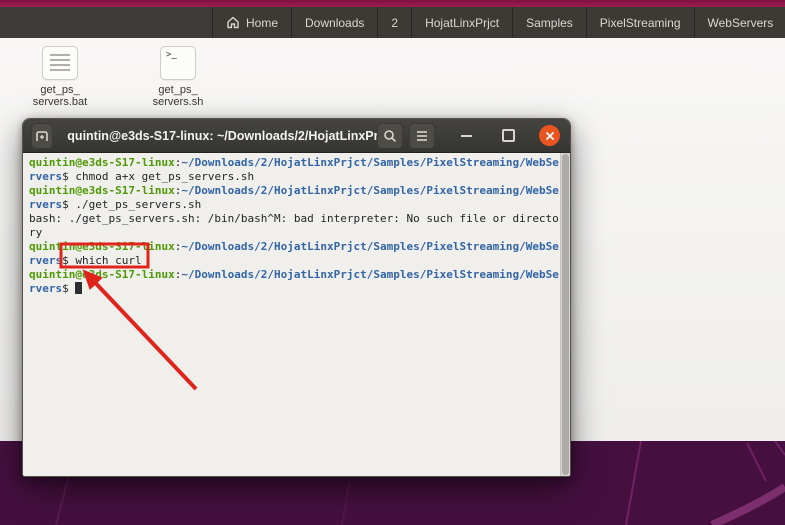 This screenshot has height=525, width=785. I want to click on path-item-downloads: Downloads, so click(335, 22).